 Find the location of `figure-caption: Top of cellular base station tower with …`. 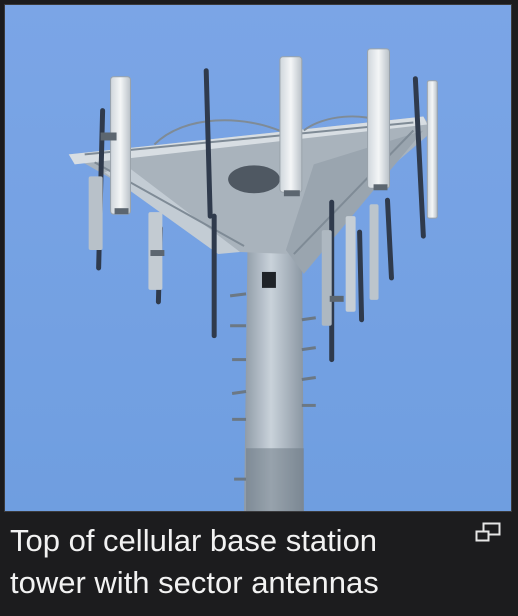

figure-caption: Top of cellular base station tower with … is located at coordinates (194, 561).